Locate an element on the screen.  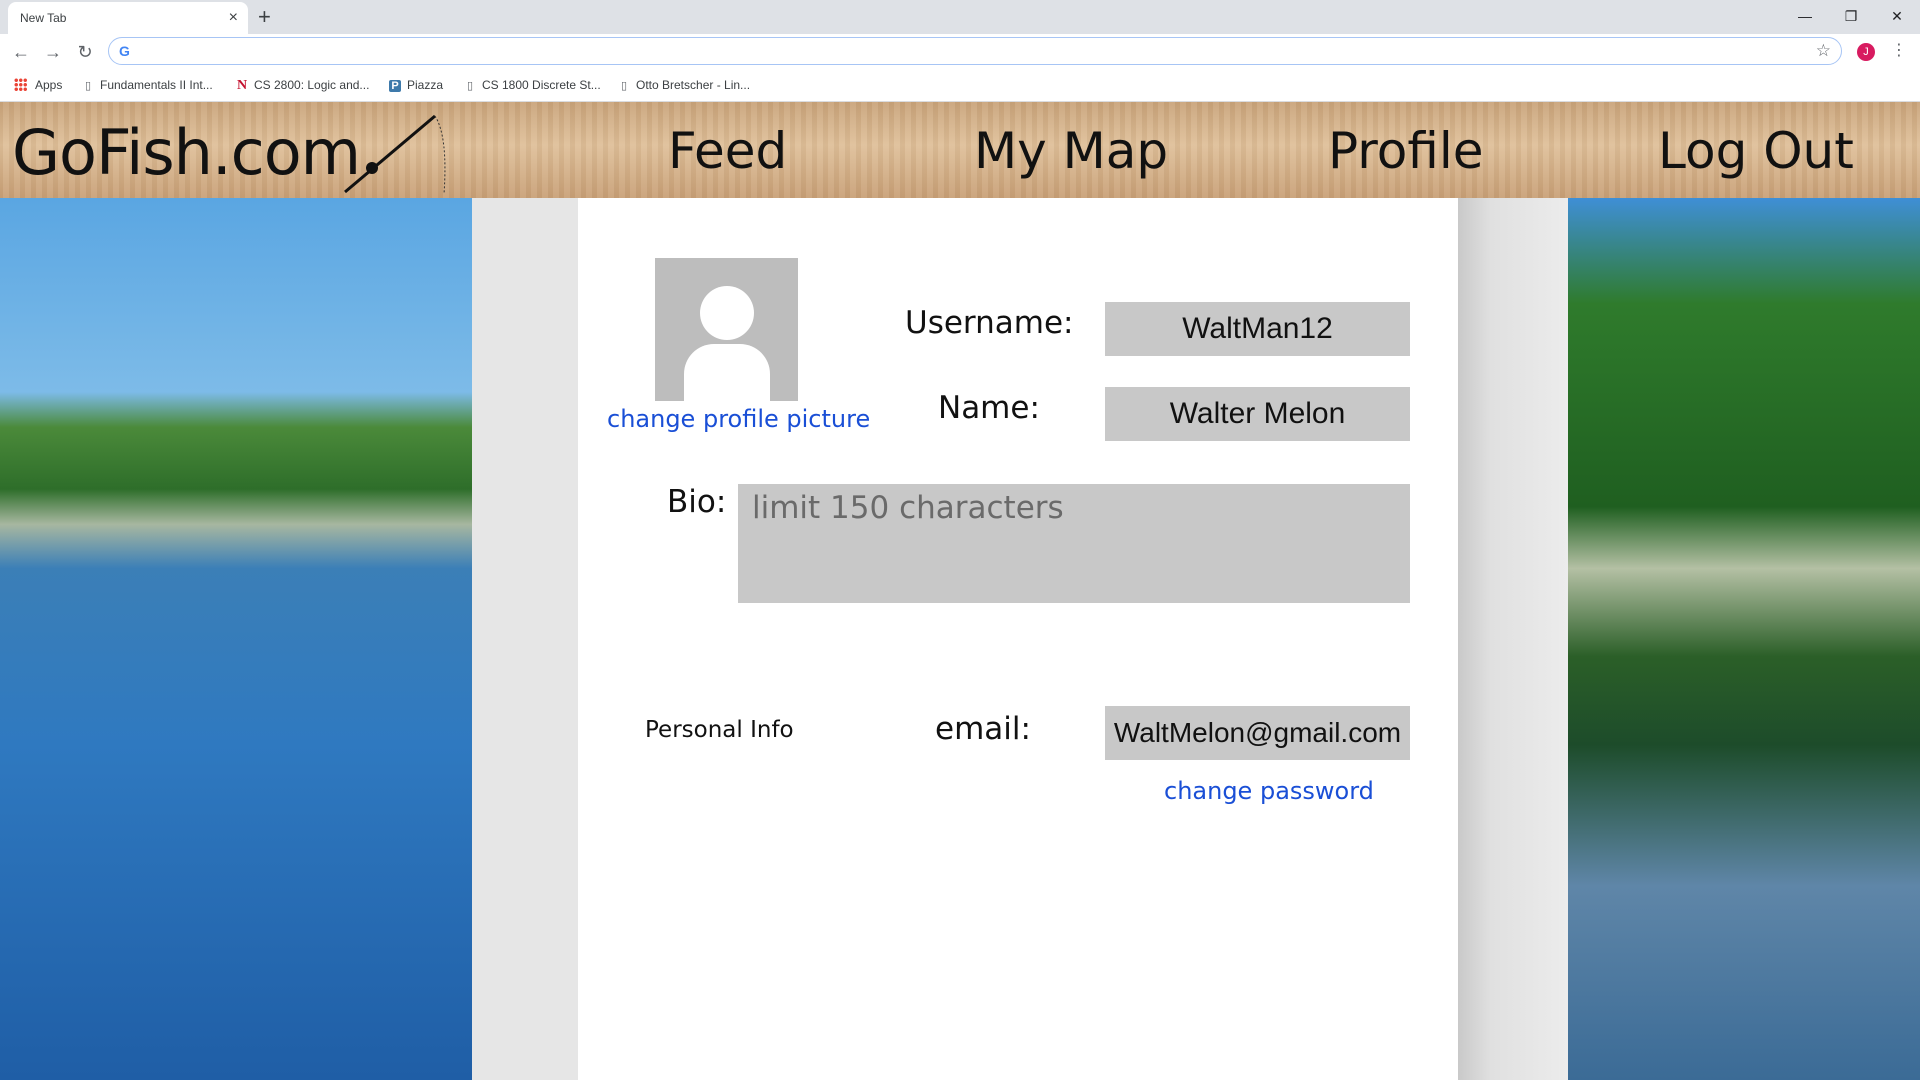
forward-arrow-icon: → is located at coordinates (53, 52).